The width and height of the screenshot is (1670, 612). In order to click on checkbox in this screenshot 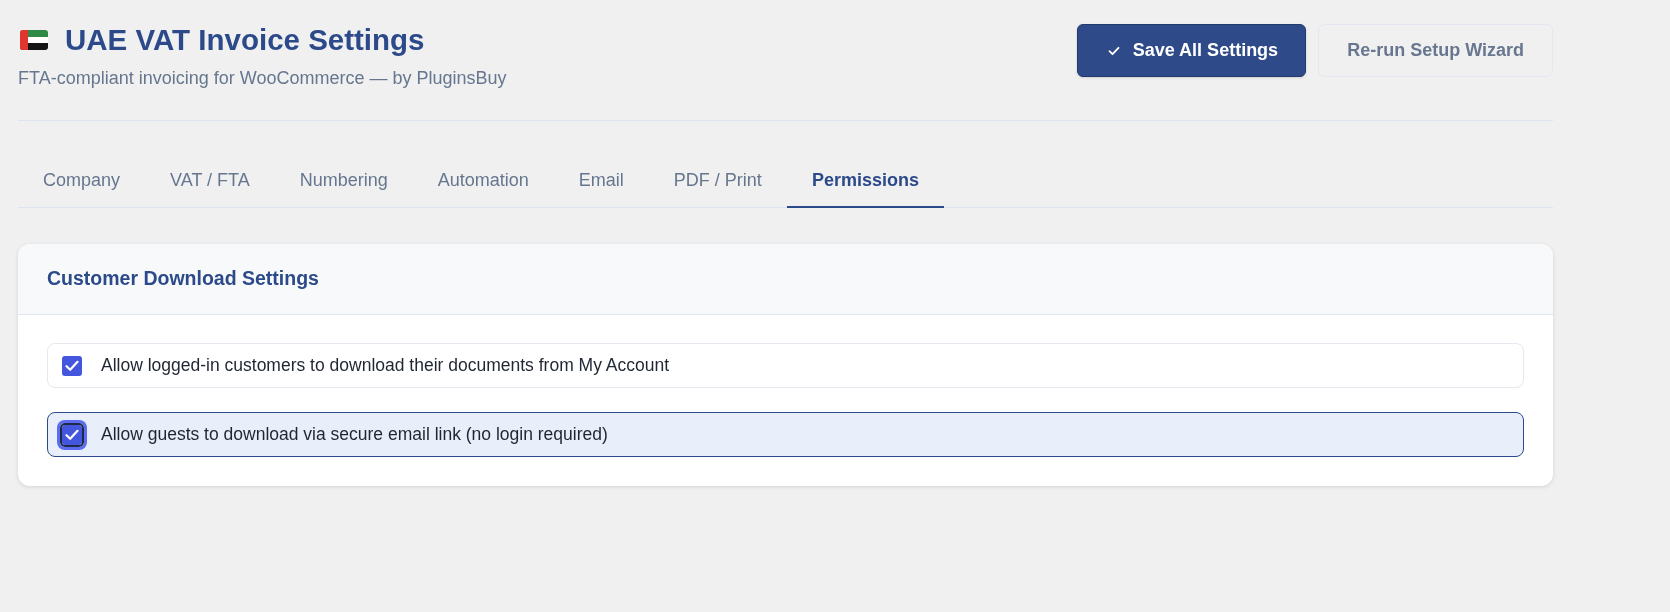, I will do `click(72, 365)`.